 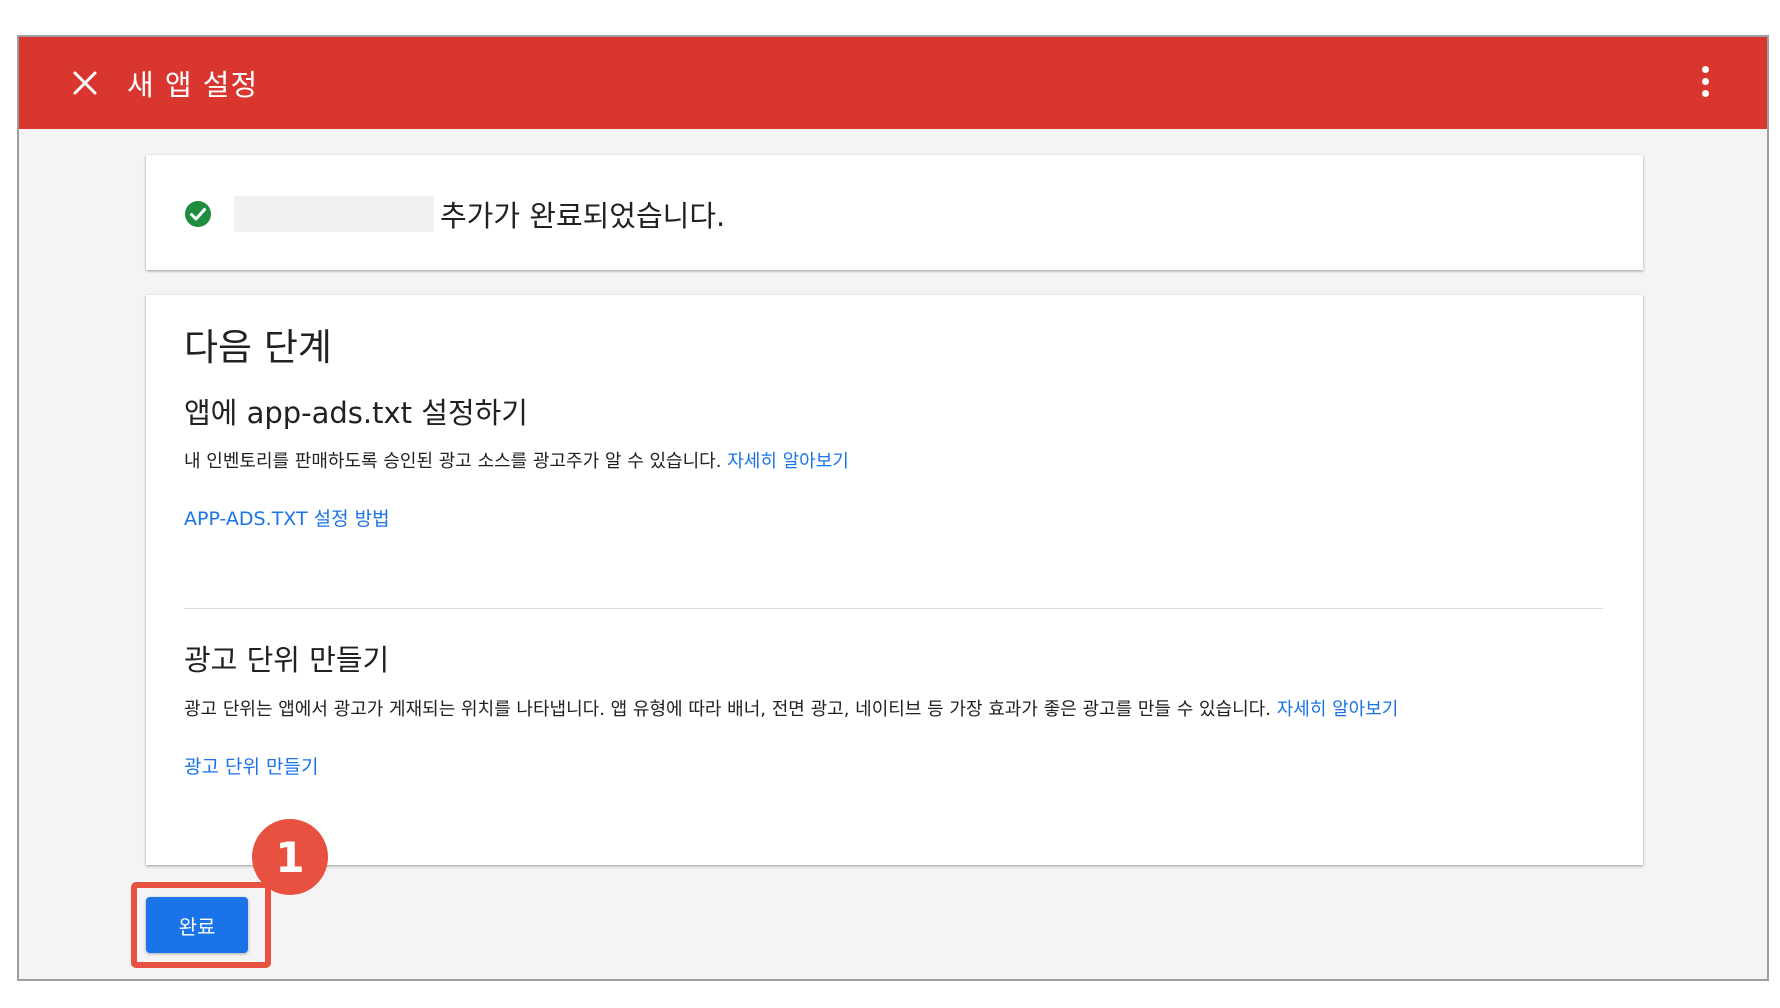 I want to click on next-steps-title: 다음 단계, so click(x=258, y=347).